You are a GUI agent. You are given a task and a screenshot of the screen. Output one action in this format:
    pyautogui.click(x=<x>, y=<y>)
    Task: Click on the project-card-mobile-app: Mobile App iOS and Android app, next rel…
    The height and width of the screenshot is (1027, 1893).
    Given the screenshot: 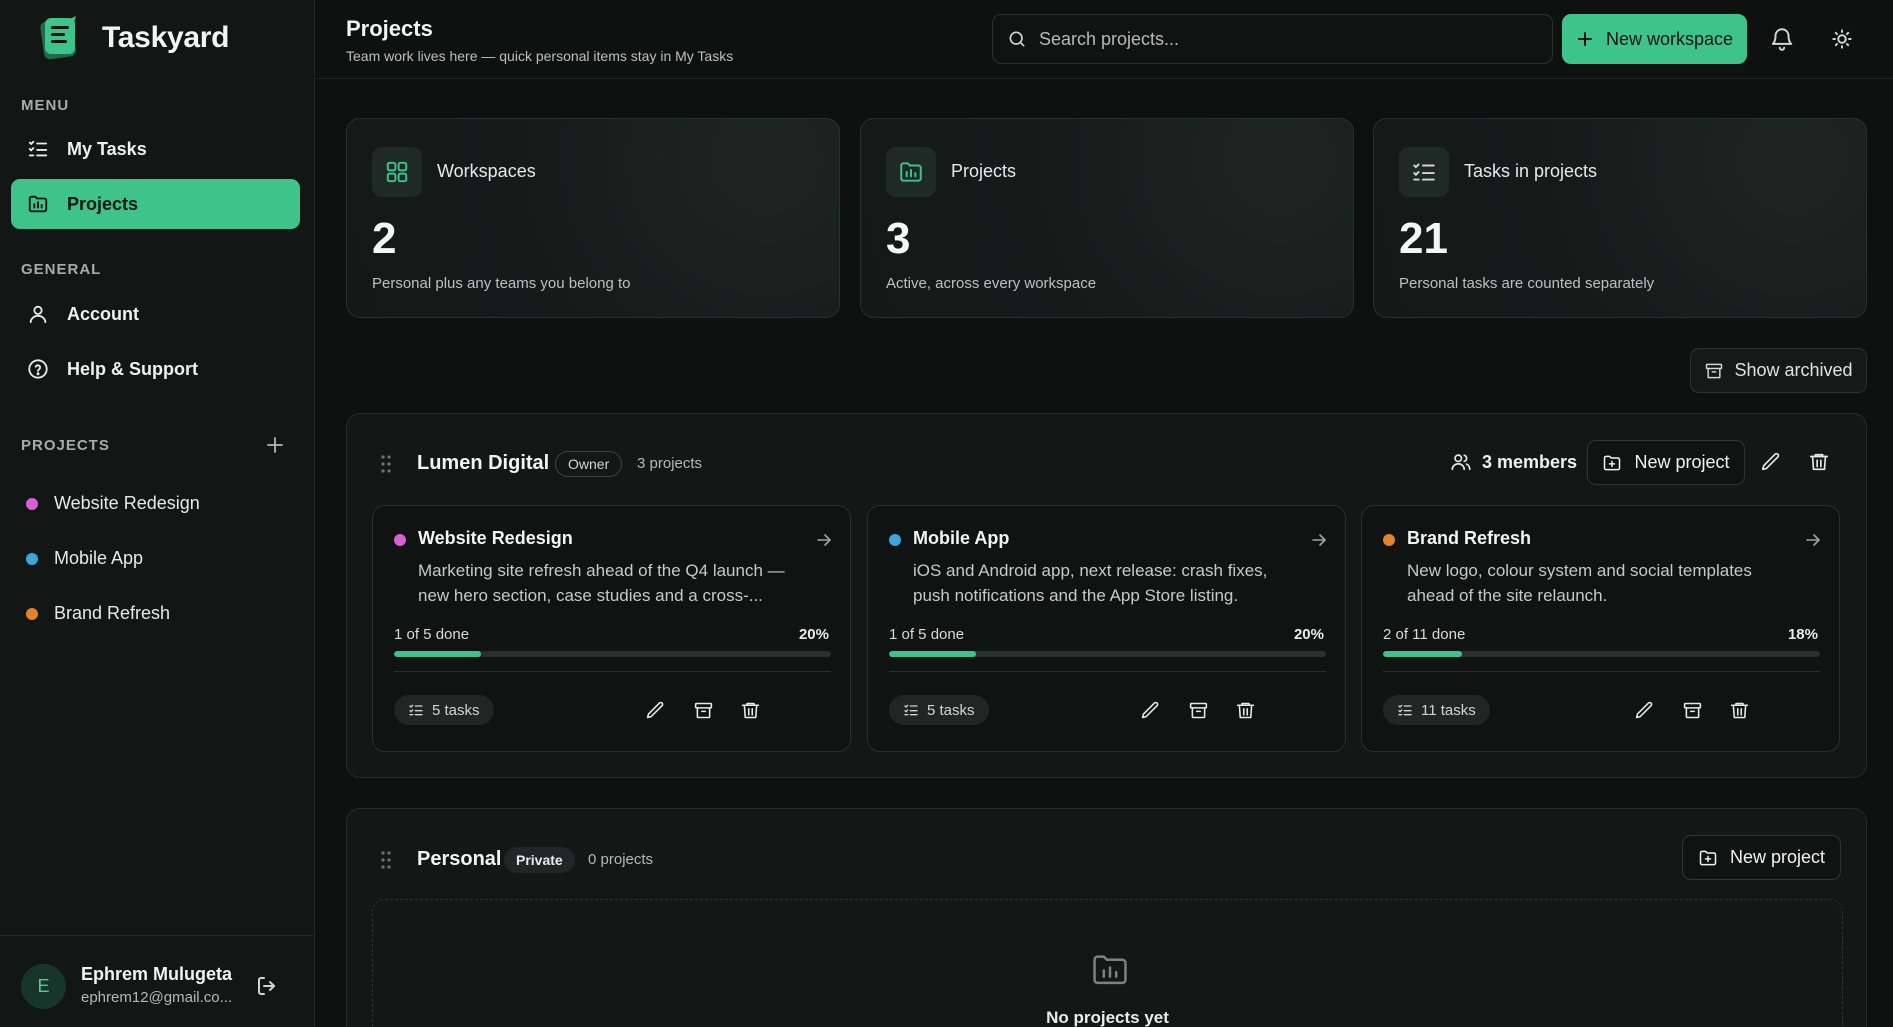 What is the action you would take?
    pyautogui.click(x=1106, y=628)
    